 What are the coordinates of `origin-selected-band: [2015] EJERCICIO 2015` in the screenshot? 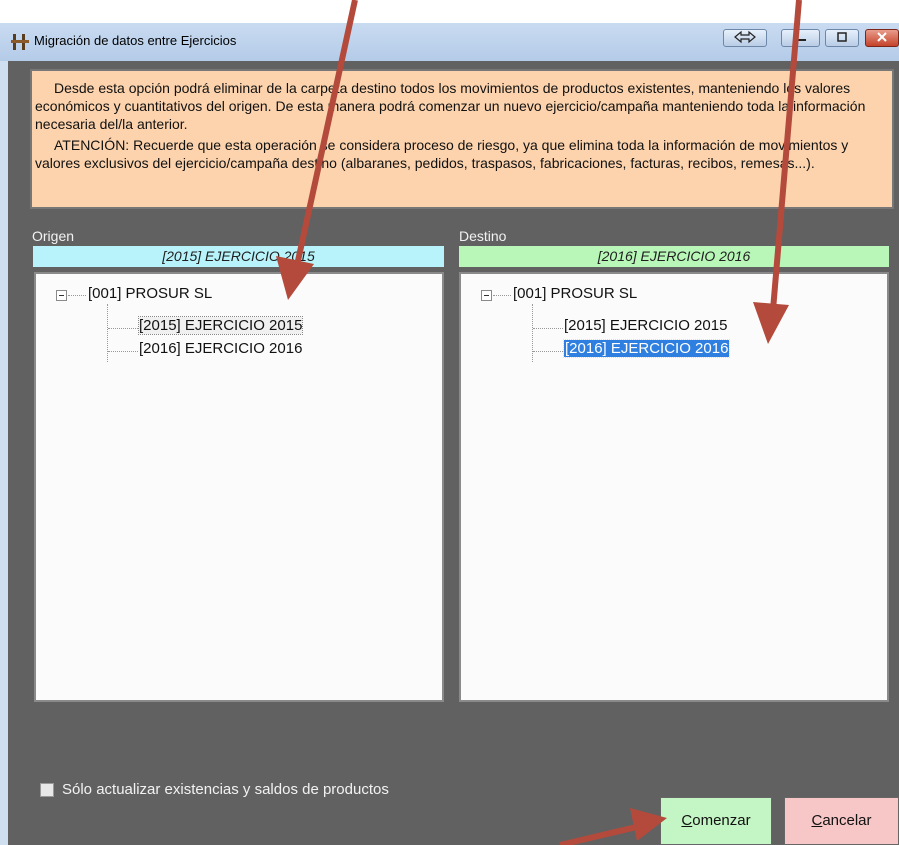 It's located at (238, 256).